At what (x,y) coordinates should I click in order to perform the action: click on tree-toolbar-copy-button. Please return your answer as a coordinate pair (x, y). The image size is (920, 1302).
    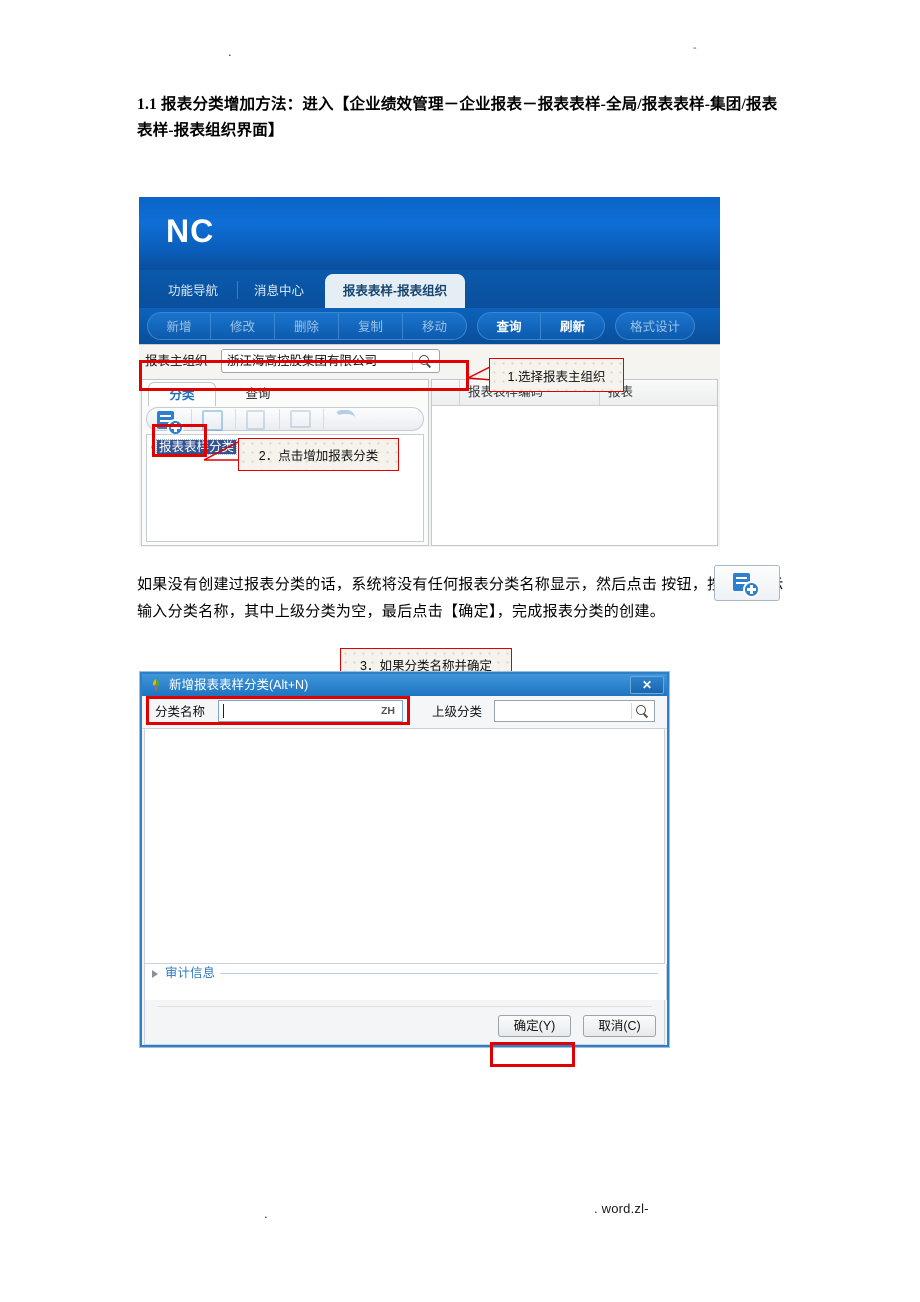
    Looking at the image, I should click on (258, 419).